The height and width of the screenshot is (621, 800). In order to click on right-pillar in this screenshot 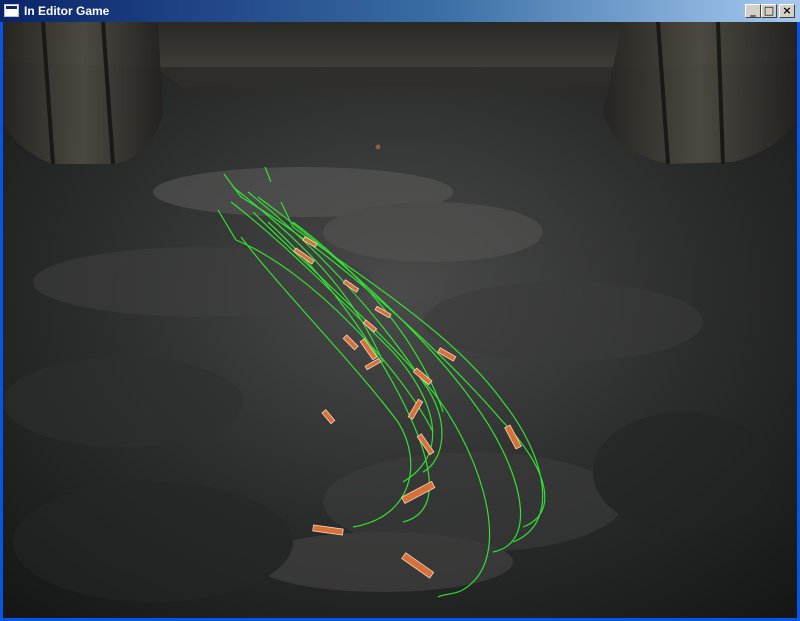, I will do `click(700, 93)`.